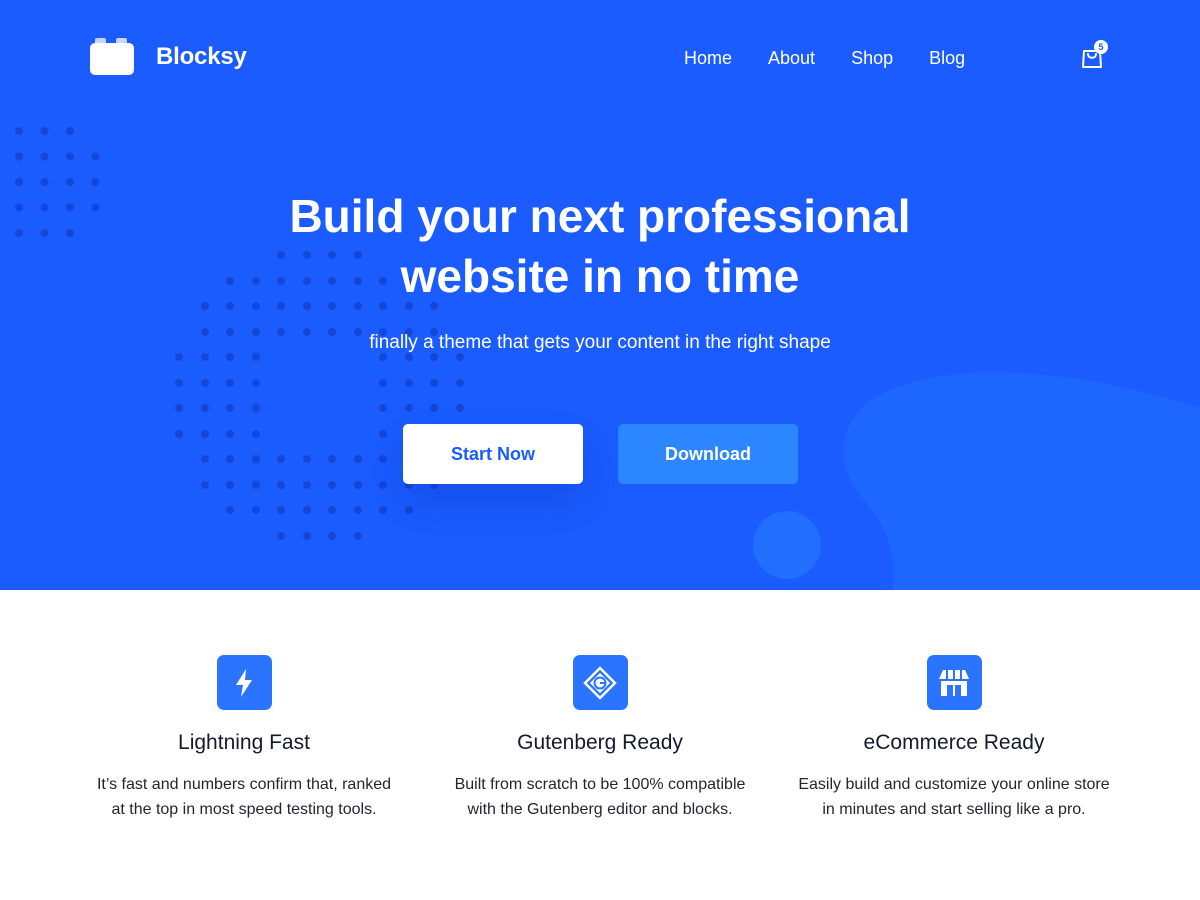 This screenshot has width=1200, height=900. Describe the element at coordinates (244, 682) in the screenshot. I see `lightning-icon` at that location.